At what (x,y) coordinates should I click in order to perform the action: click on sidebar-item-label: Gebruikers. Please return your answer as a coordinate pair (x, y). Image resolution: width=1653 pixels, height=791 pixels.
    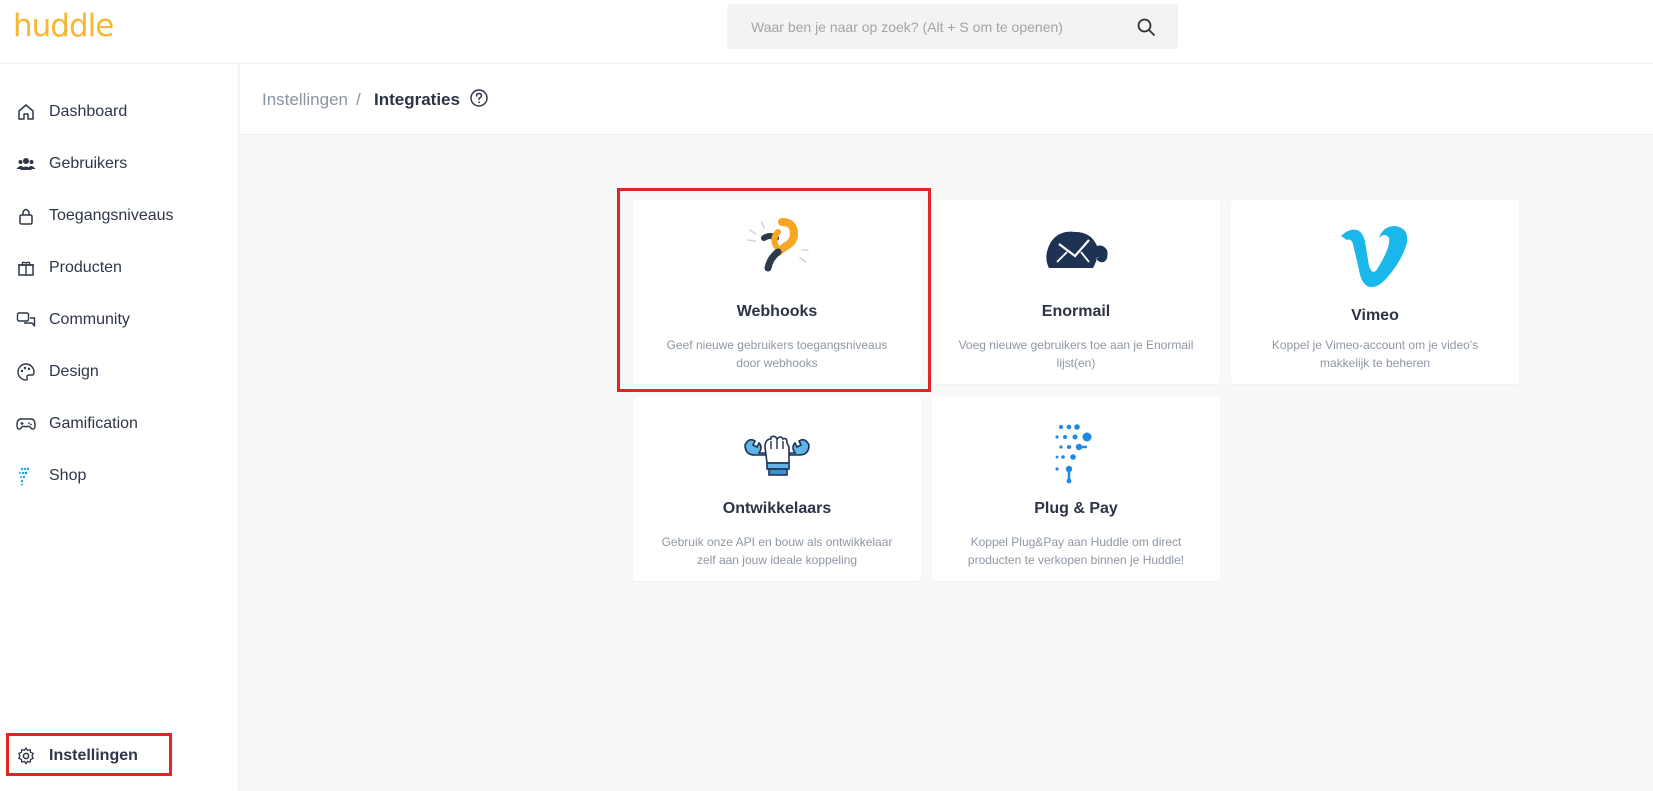
    Looking at the image, I should click on (88, 163).